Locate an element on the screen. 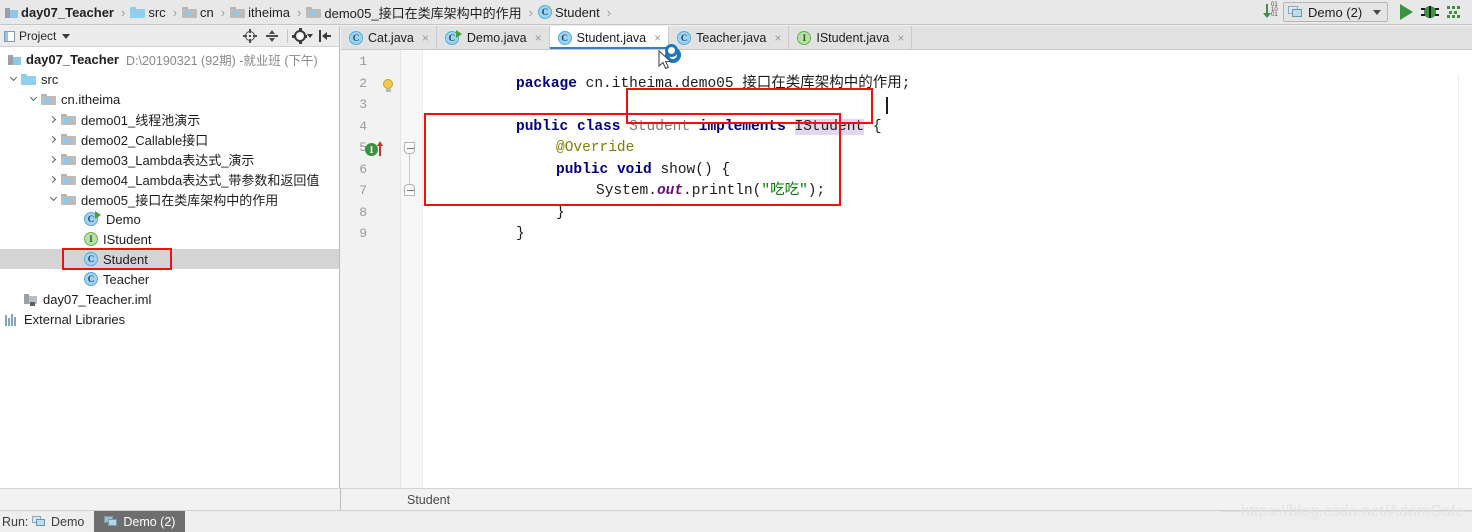 The height and width of the screenshot is (532, 1472). chevron-down-icon is located at coordinates (66, 36).